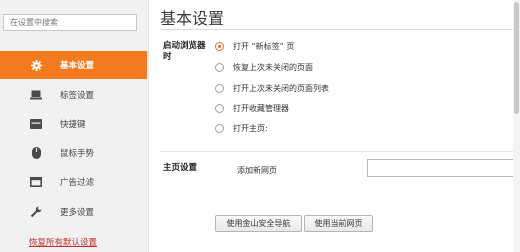 This screenshot has width=520, height=252. I want to click on startup-option-restore-pages: 恢复上次未关闭的页面, so click(264, 67).